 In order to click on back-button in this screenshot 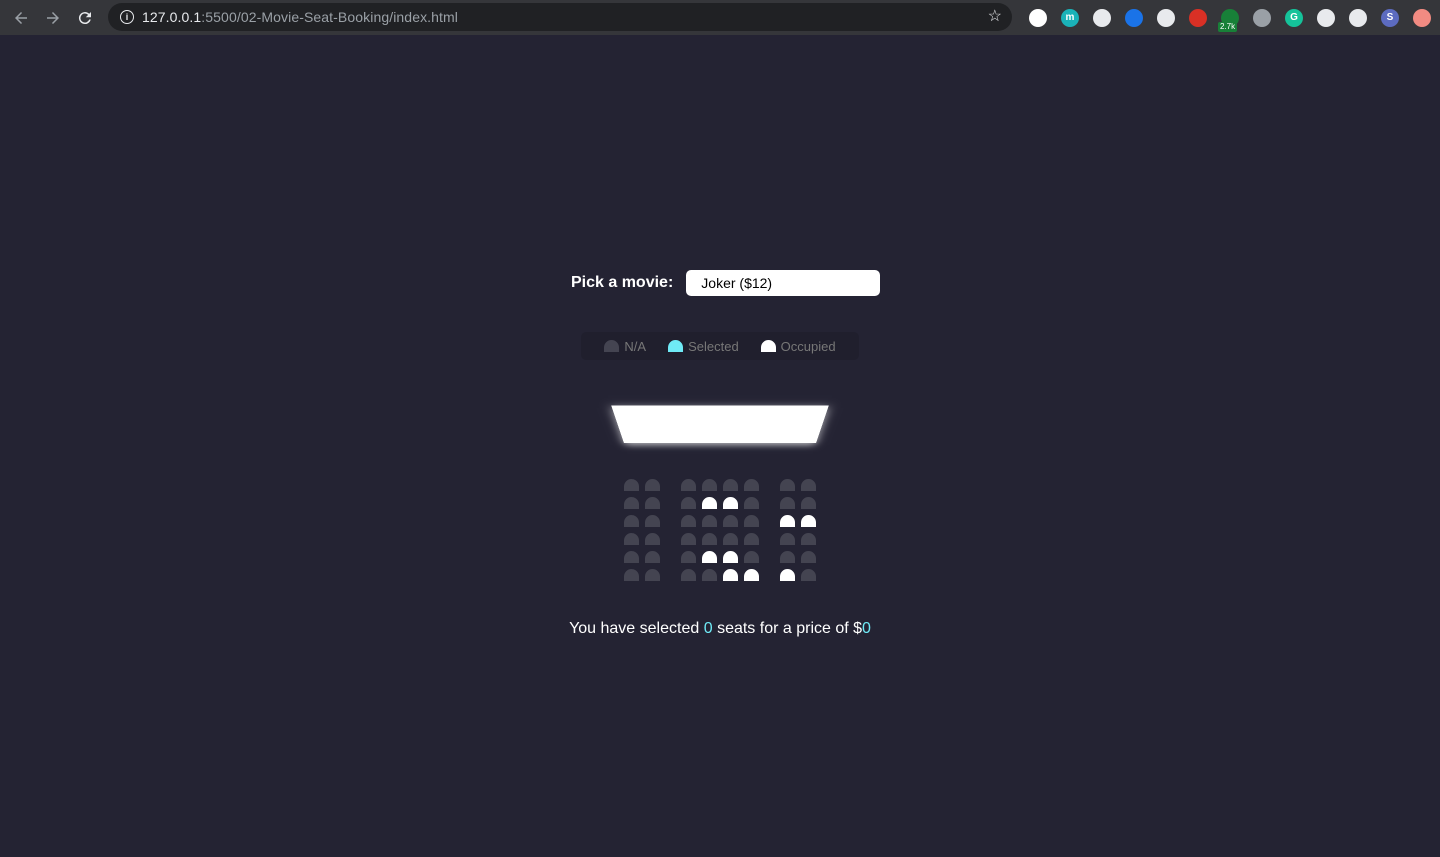, I will do `click(21, 18)`.